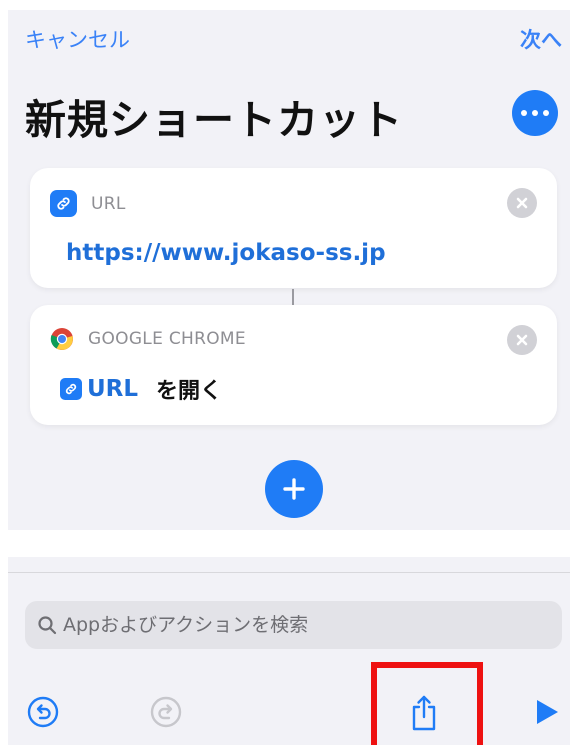 This screenshot has width=570, height=745. I want to click on action-connector, so click(293, 297).